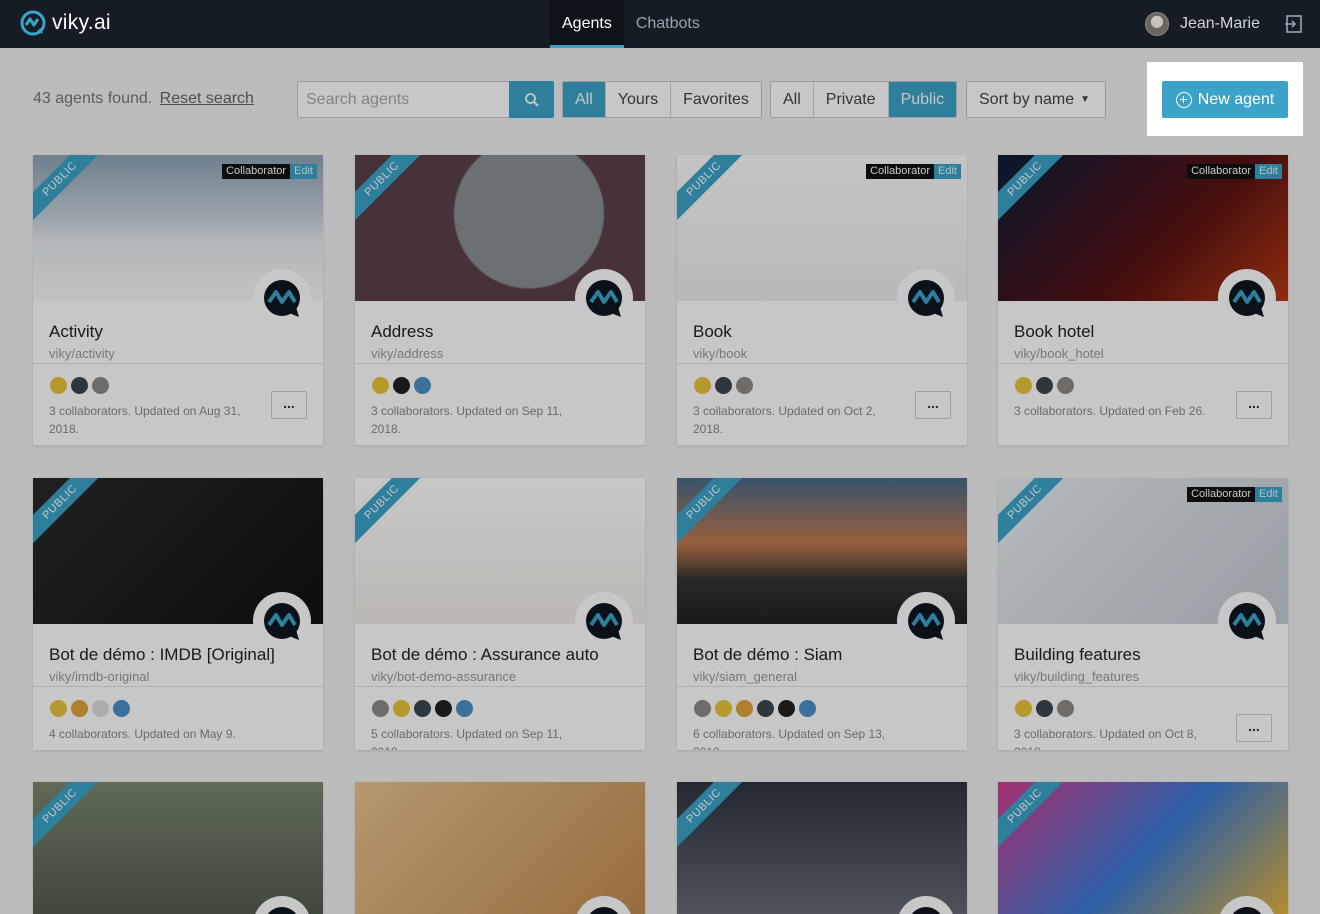  I want to click on search-icon, so click(531, 99).